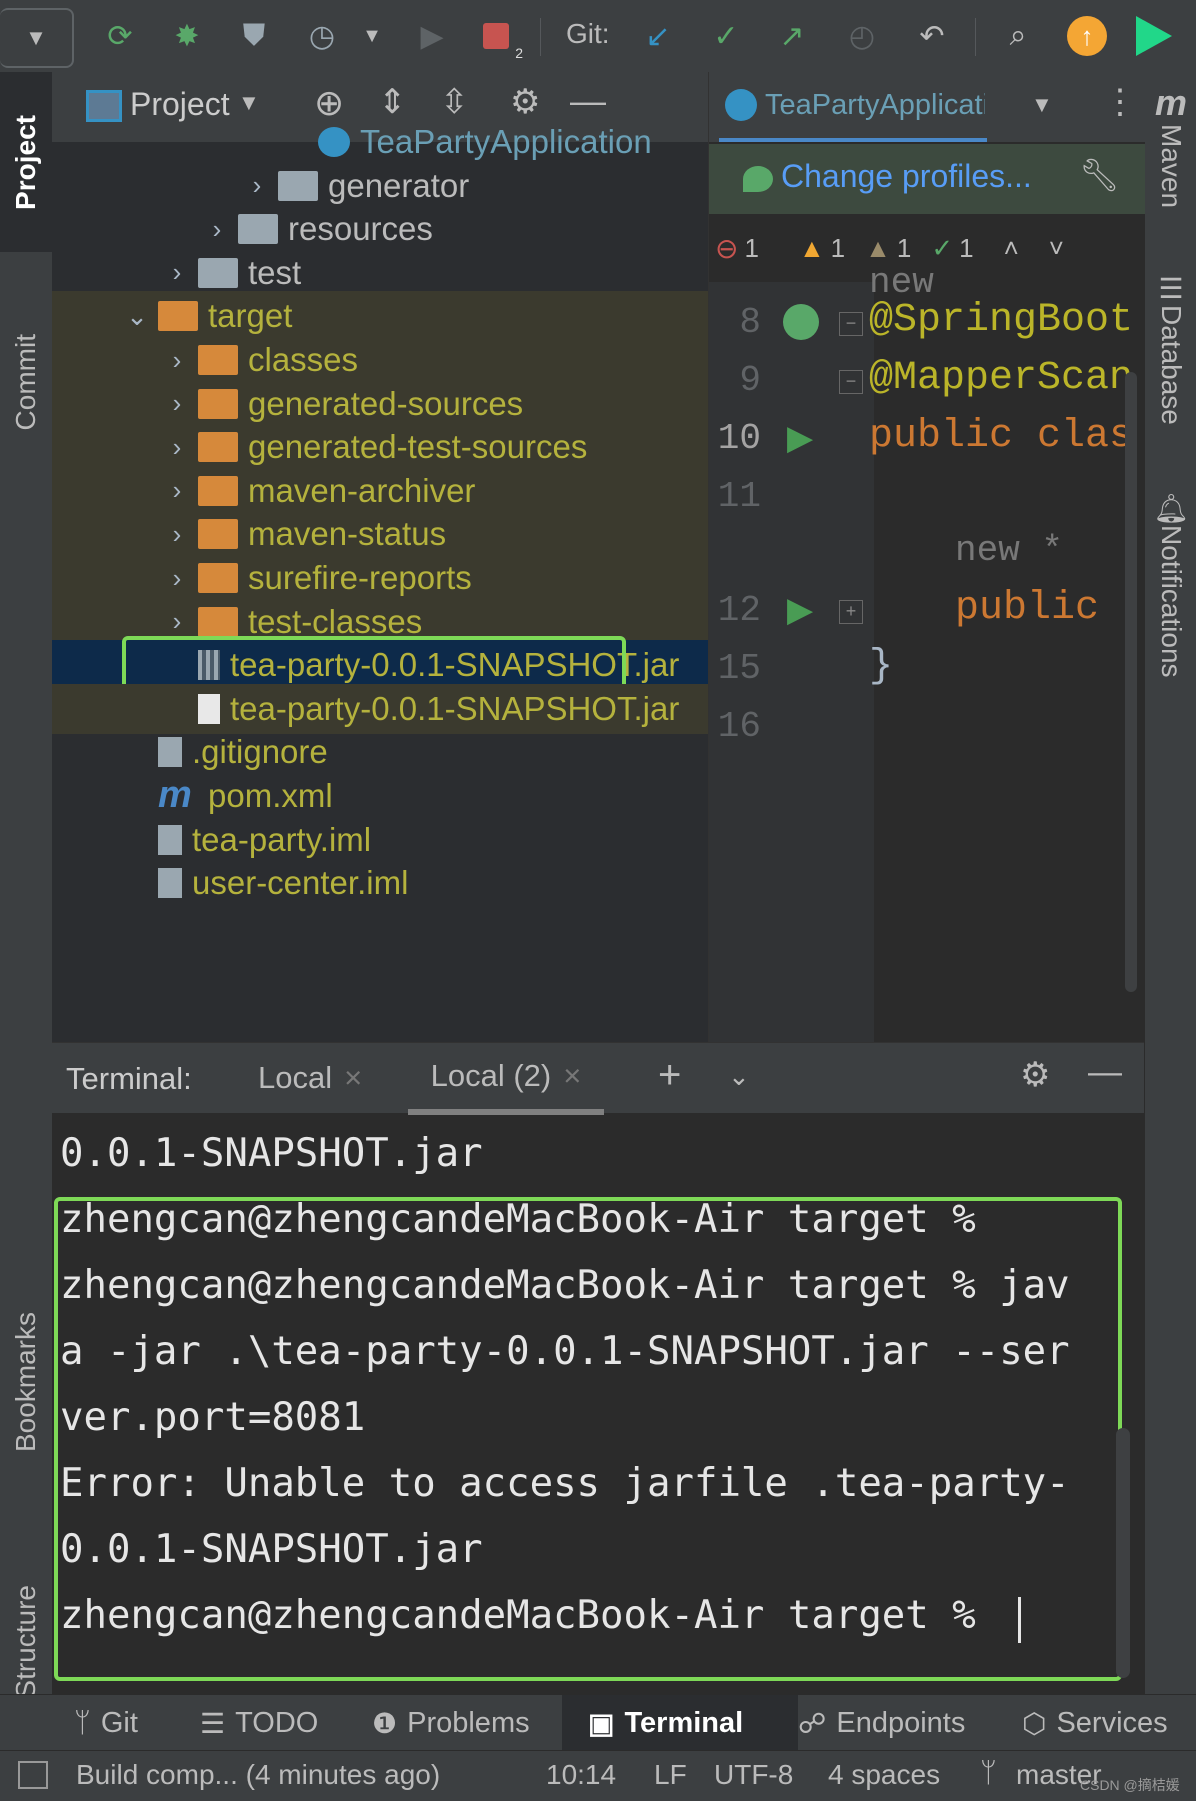 The width and height of the screenshot is (1196, 1801). Describe the element at coordinates (581, 1775) in the screenshot. I see `caret-position: 10:14` at that location.